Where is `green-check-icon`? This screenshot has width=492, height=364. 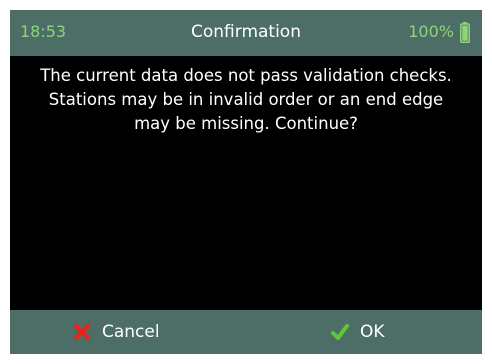 green-check-icon is located at coordinates (345, 332).